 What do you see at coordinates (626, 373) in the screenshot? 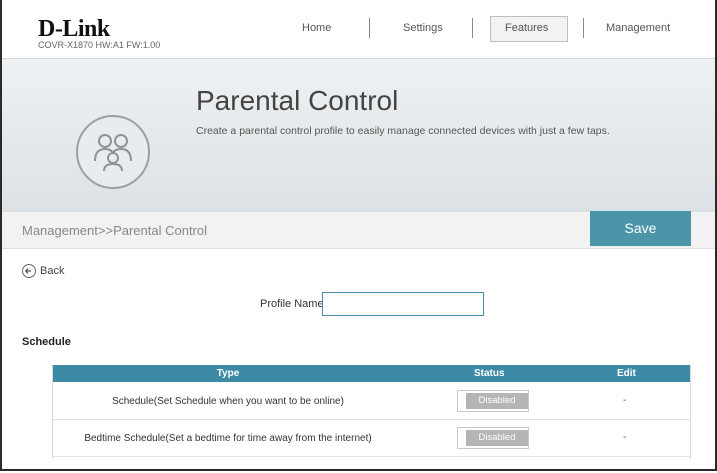
I see `column-edit: Edit` at bounding box center [626, 373].